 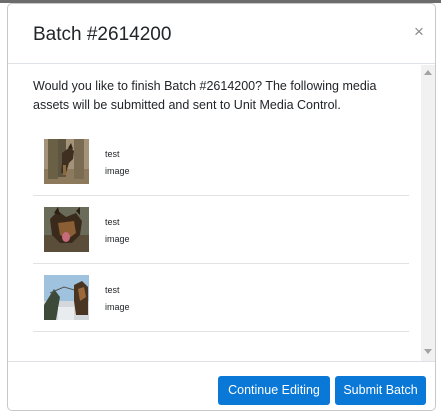 I want to click on submit-batch-button: Submit Batch, so click(x=380, y=390).